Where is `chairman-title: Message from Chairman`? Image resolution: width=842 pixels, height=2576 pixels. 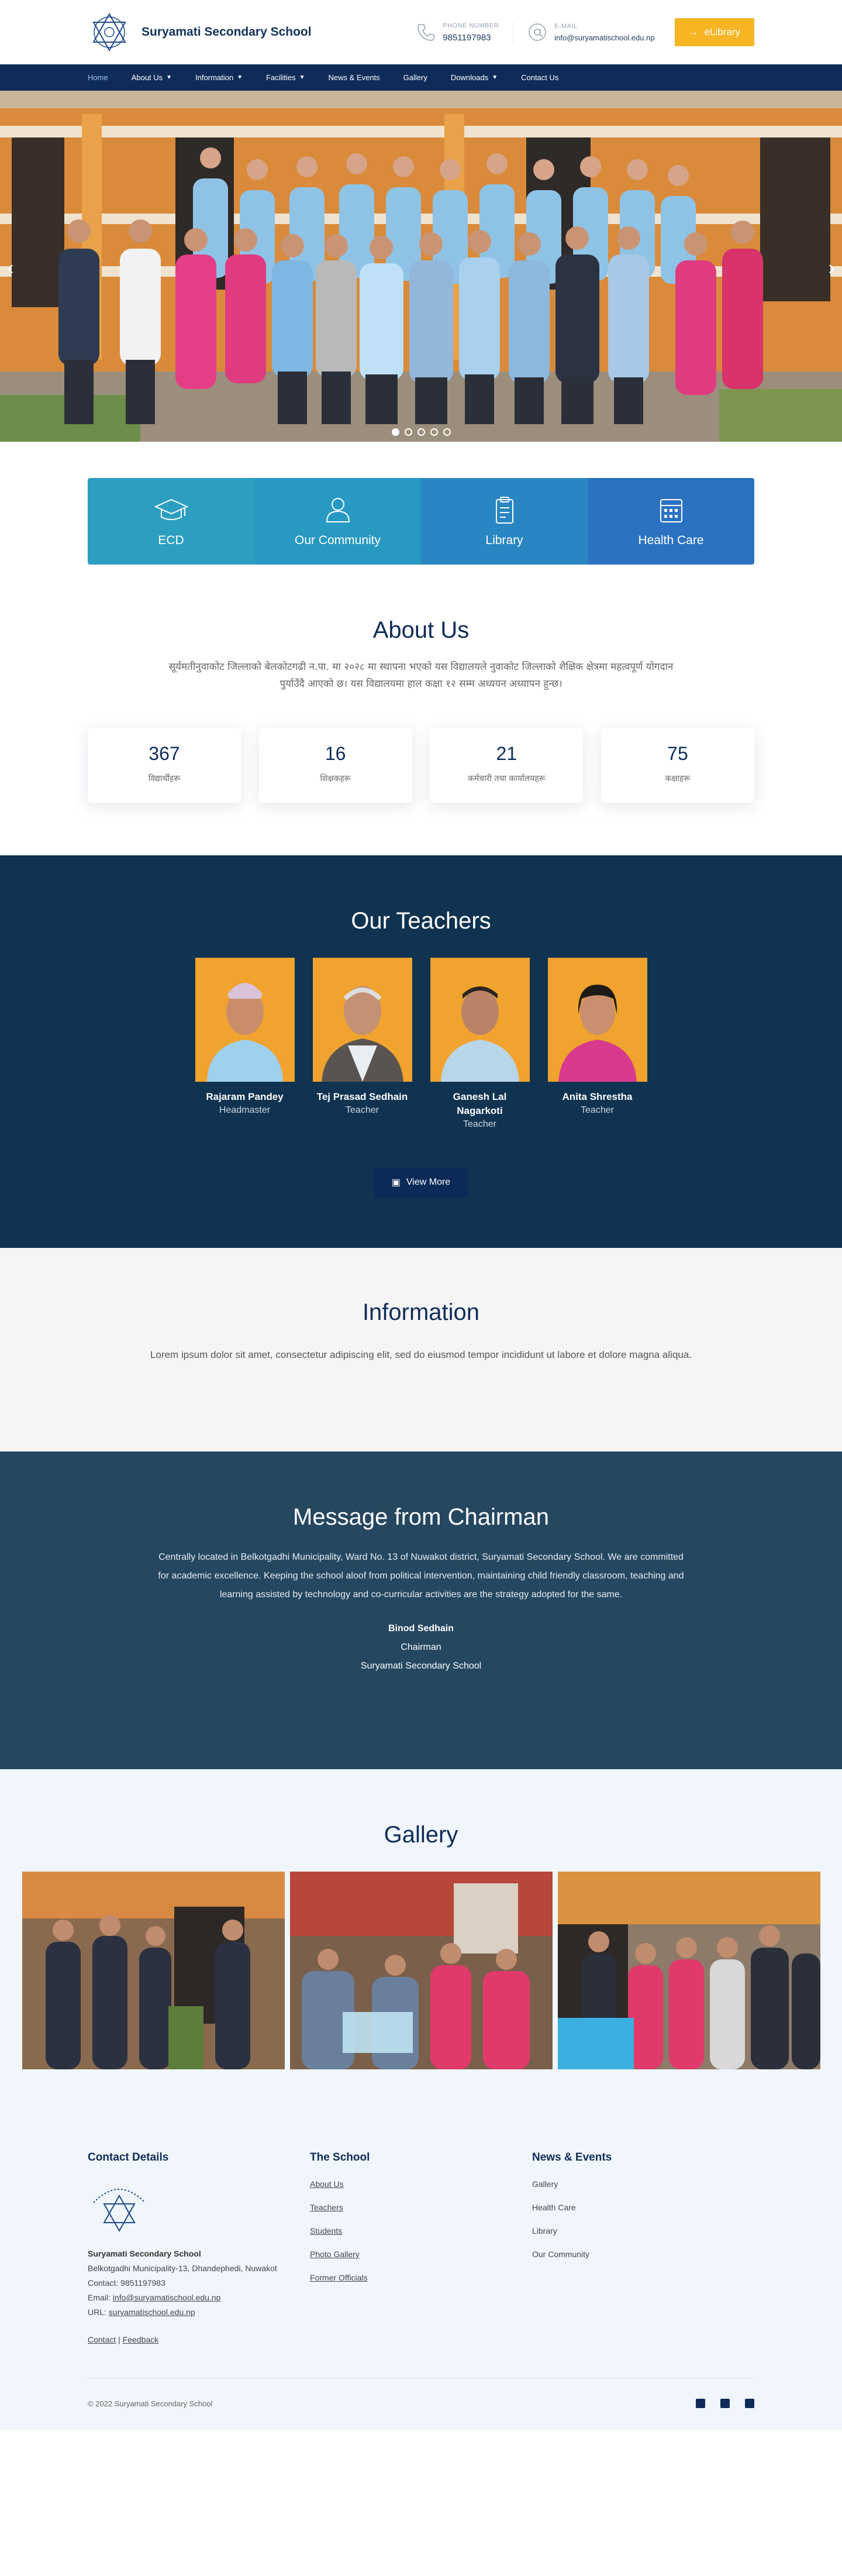
chairman-title: Message from Chairman is located at coordinates (421, 1517).